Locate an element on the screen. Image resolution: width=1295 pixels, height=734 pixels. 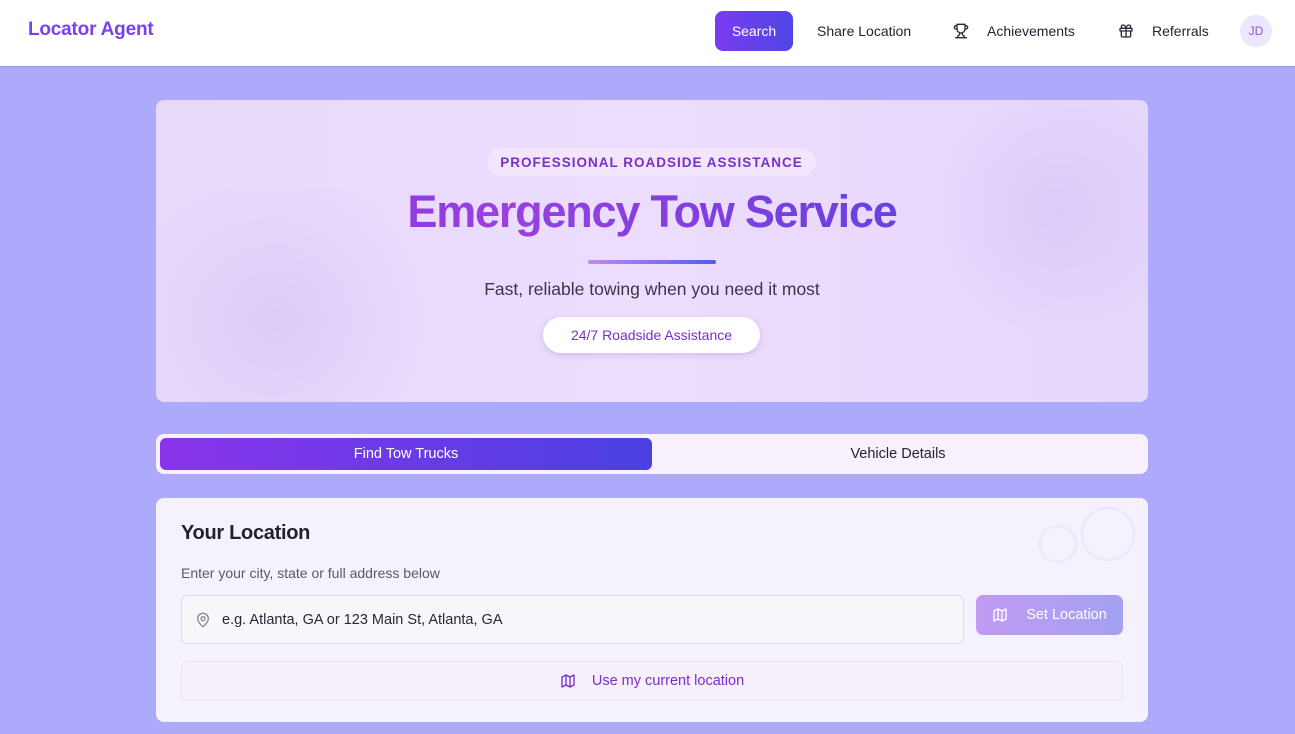
location-input-wrapper is located at coordinates (572, 619).